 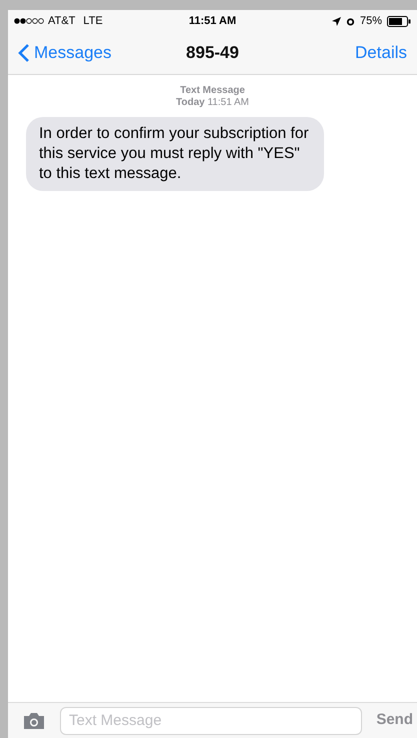 I want to click on message-input: Text Message, so click(x=211, y=720).